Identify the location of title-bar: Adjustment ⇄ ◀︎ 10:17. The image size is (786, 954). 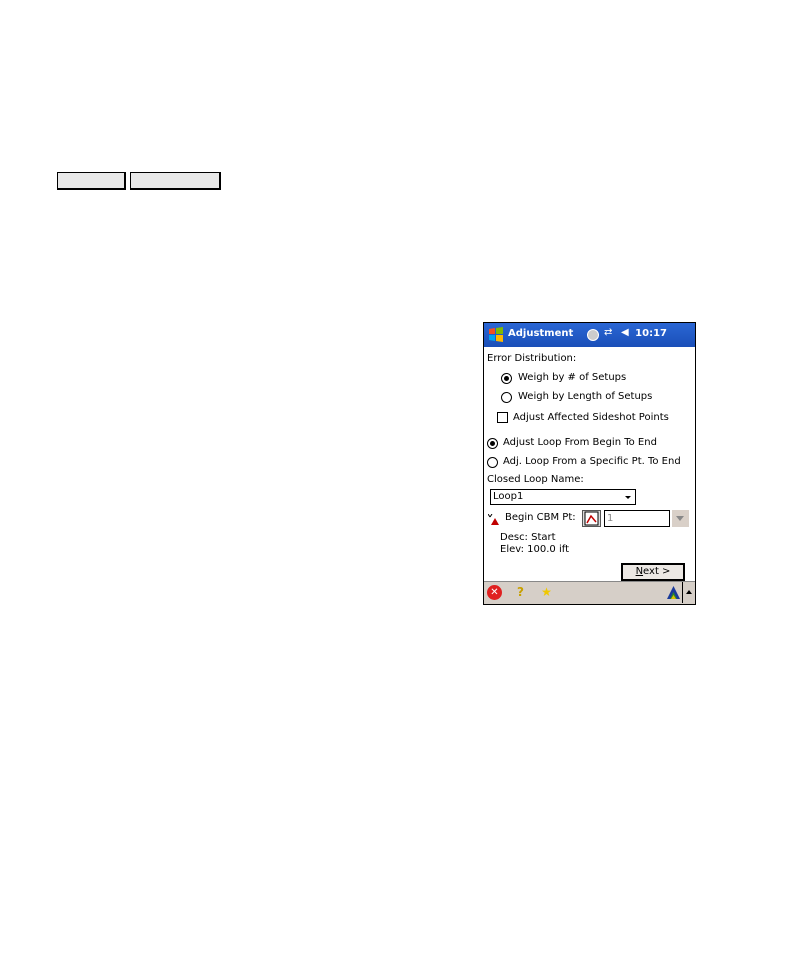
(589, 335).